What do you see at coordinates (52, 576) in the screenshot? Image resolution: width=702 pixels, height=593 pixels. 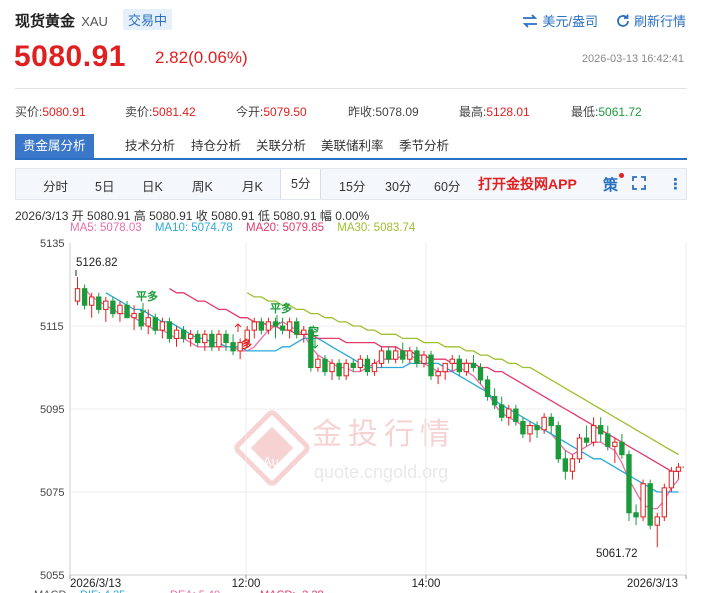 I see `y-tick-label: 5055` at bounding box center [52, 576].